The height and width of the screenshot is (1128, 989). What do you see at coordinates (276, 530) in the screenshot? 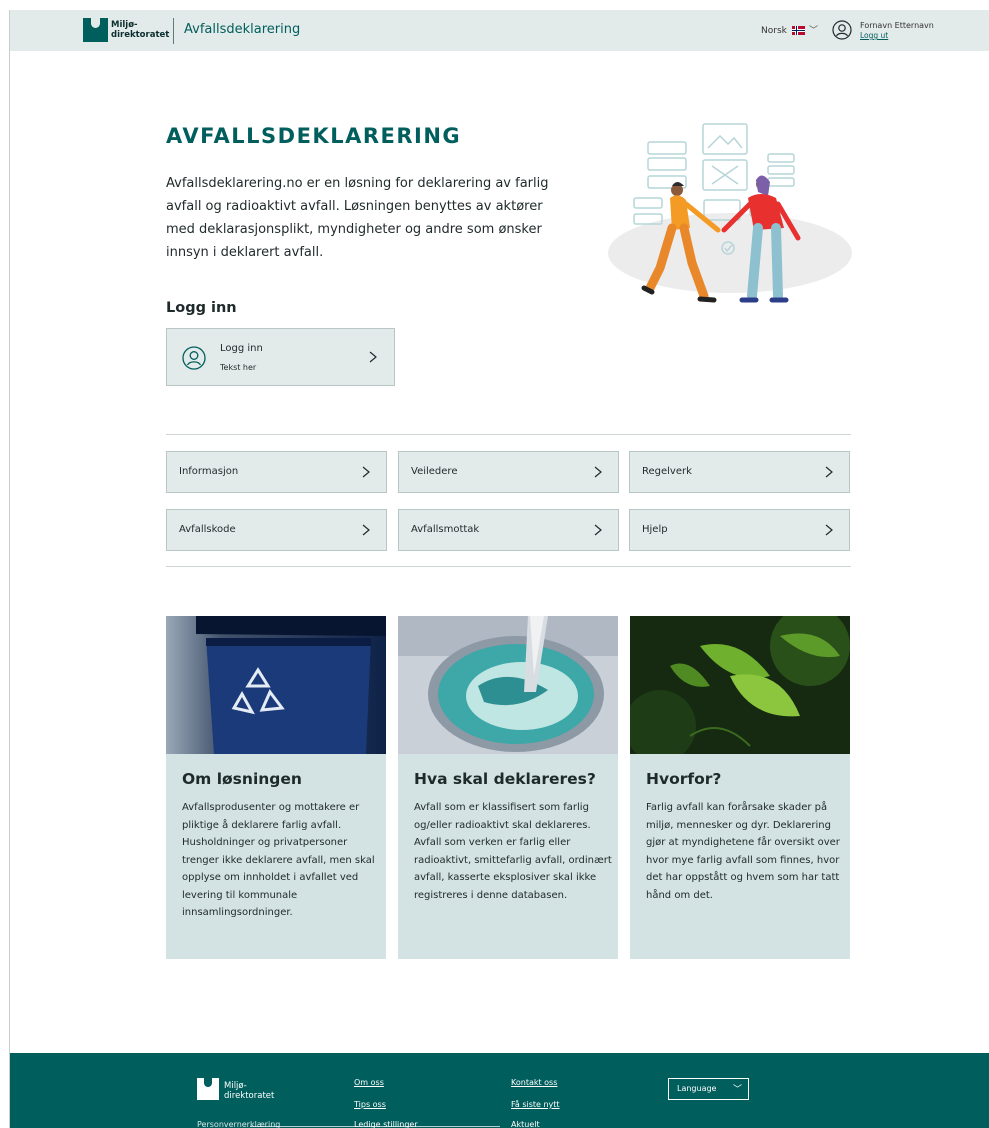
I see `nav-card-avfallskode: Avfallskode` at bounding box center [276, 530].